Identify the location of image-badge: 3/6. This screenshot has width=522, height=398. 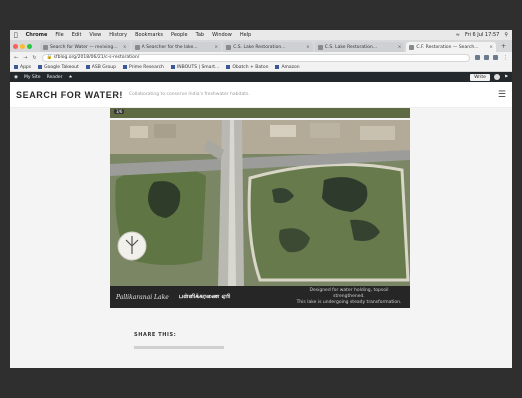
(119, 111).